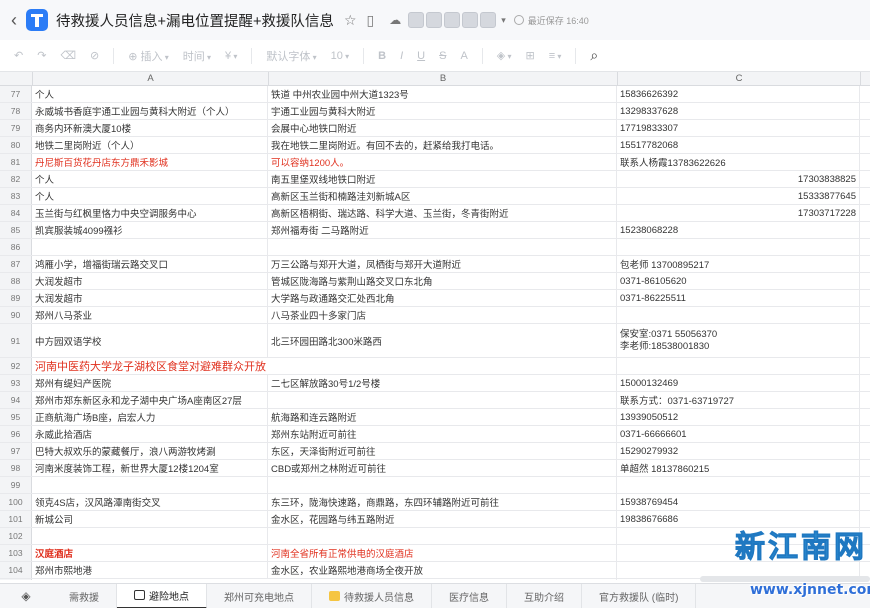  I want to click on row-number: 92, so click(16, 366).